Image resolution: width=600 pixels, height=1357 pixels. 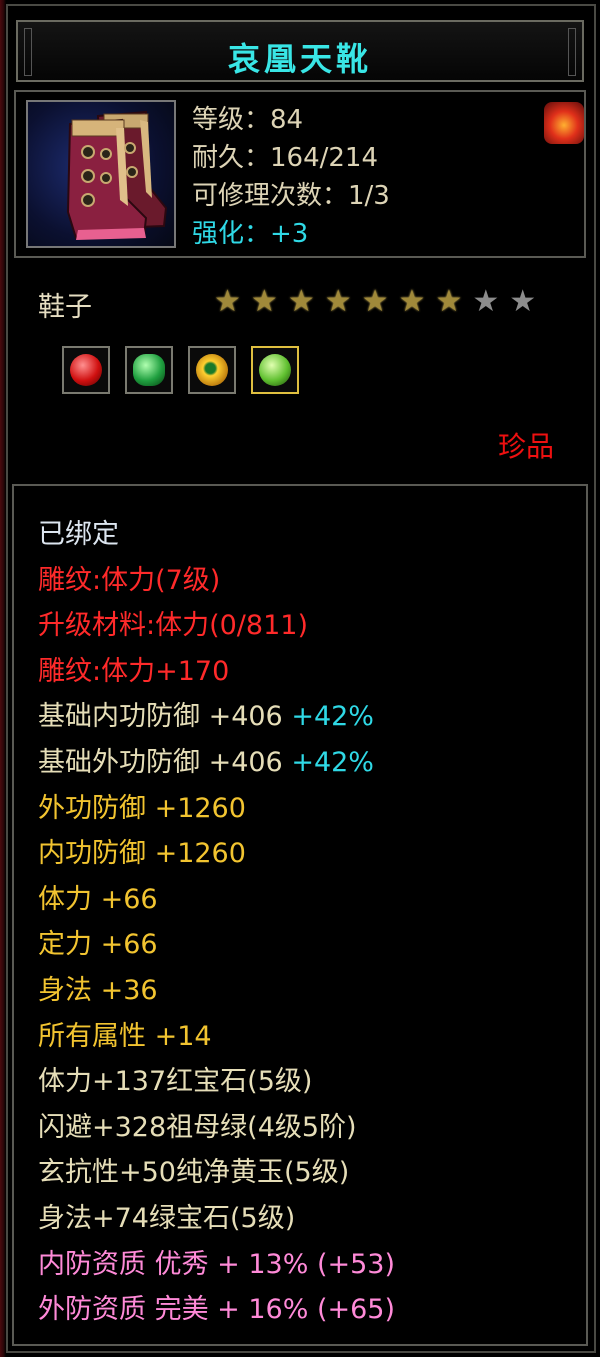 What do you see at coordinates (142, 808) in the screenshot?
I see `outer-defense: 外功防御 +1260` at bounding box center [142, 808].